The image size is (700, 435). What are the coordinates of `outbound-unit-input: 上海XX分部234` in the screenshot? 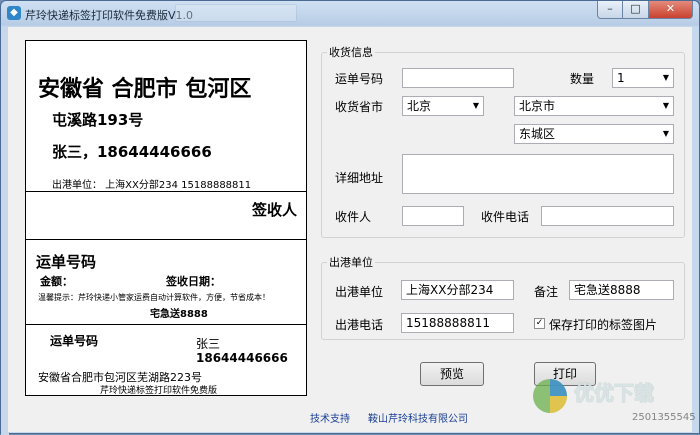 It's located at (457, 290).